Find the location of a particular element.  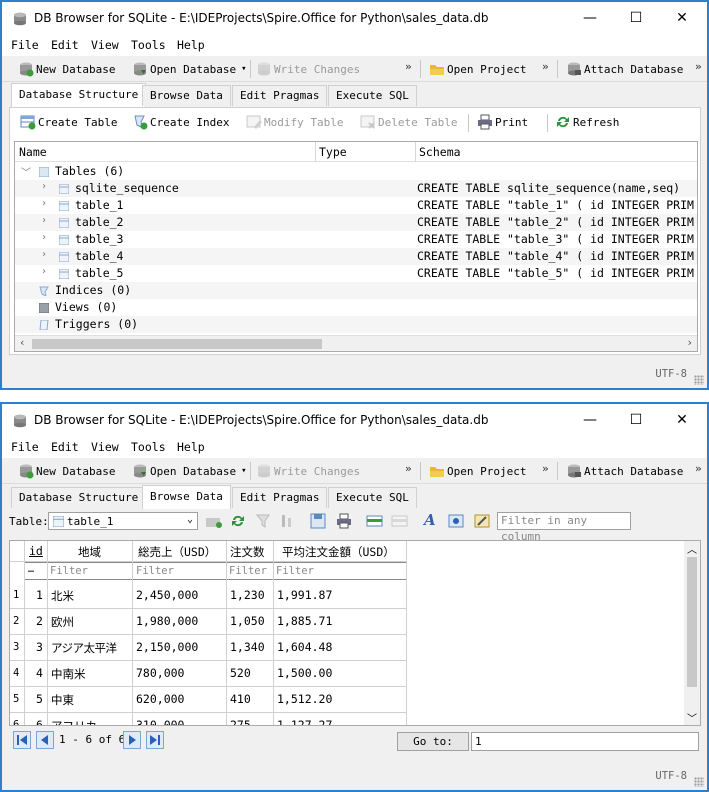

menu-tools: Tools is located at coordinates (148, 447).